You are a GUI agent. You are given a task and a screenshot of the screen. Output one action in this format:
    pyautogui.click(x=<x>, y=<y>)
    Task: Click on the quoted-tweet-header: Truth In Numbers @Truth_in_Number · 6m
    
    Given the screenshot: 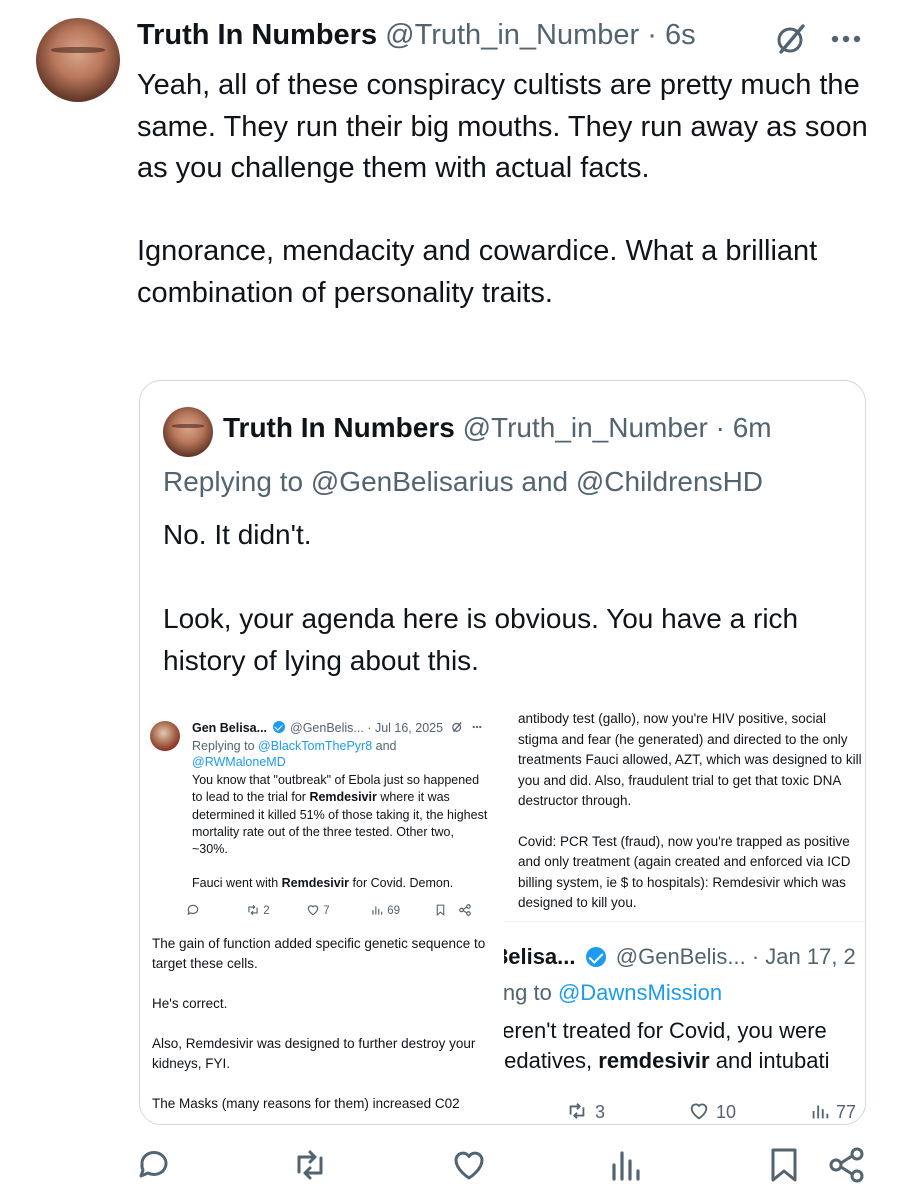 What is the action you would take?
    pyautogui.click(x=497, y=428)
    